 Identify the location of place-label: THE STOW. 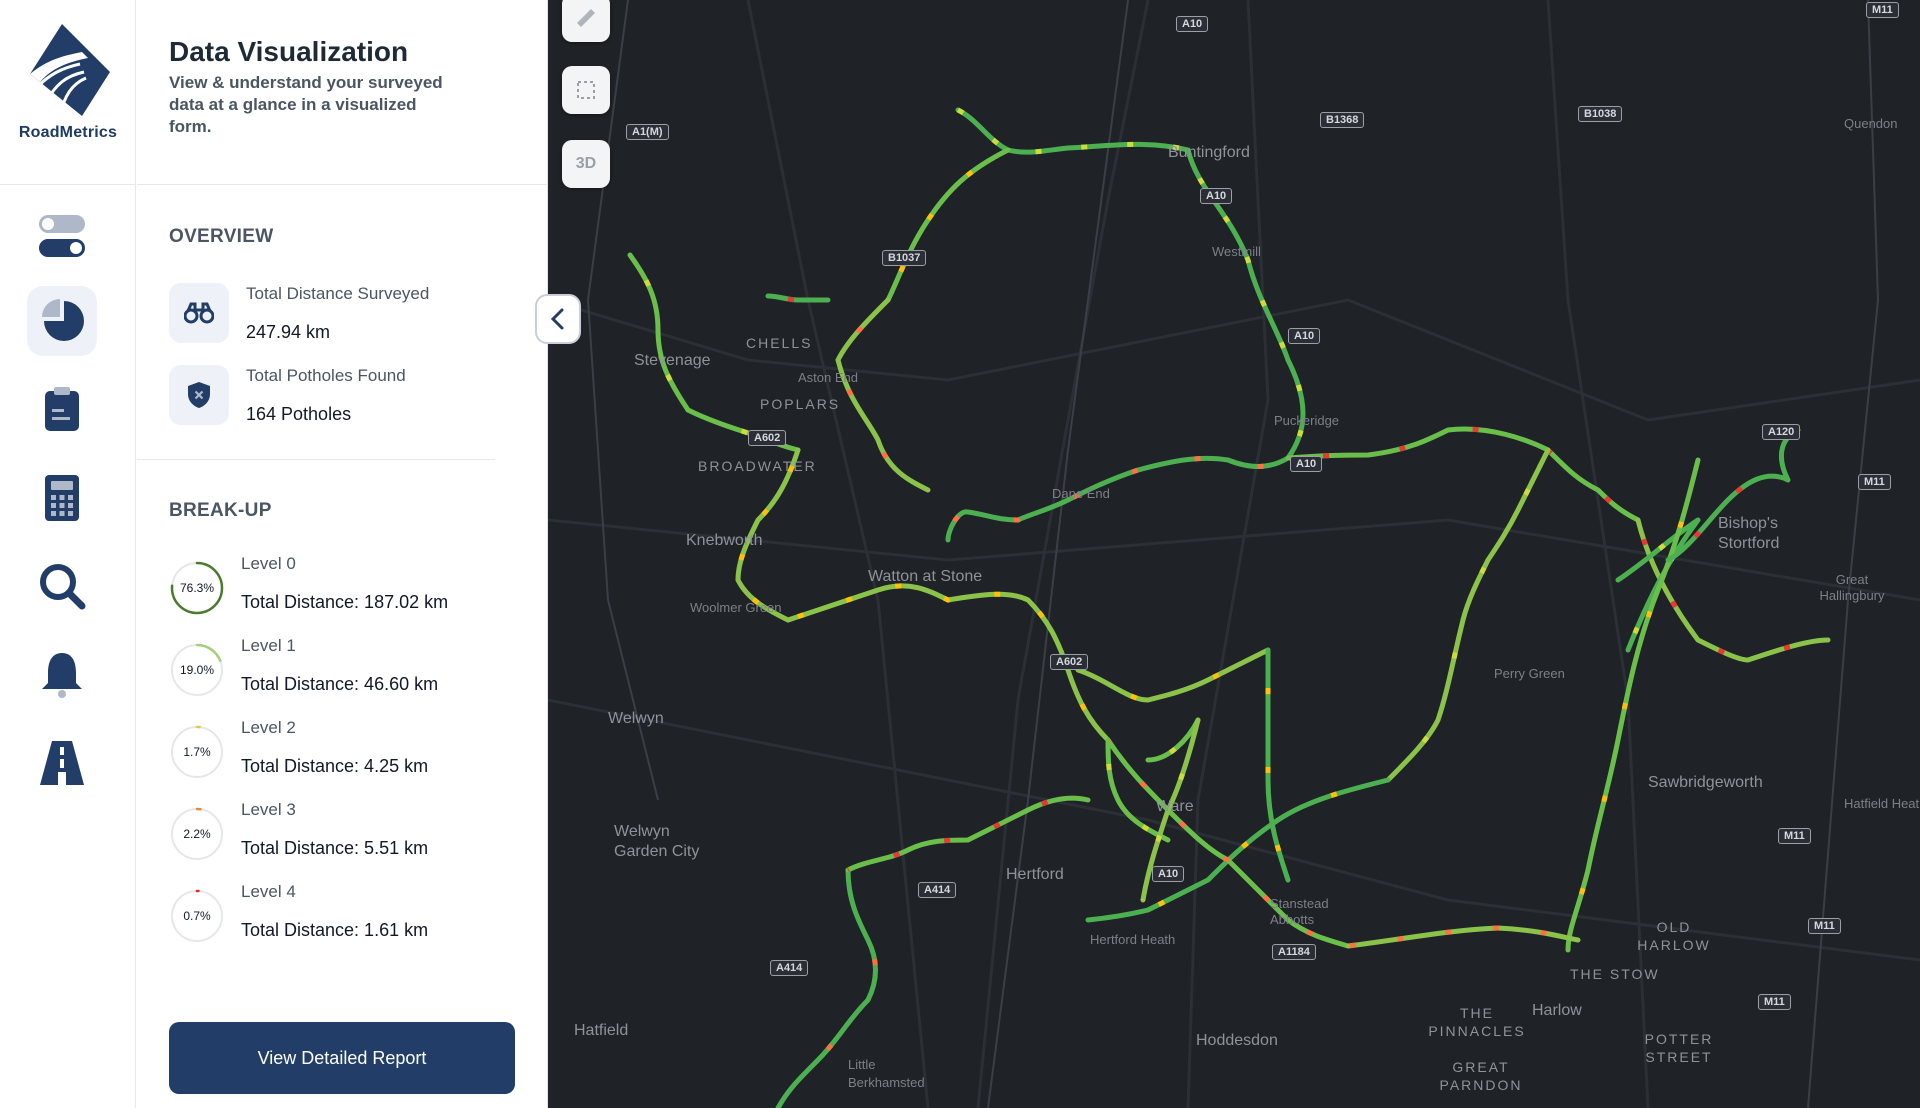
(1615, 974).